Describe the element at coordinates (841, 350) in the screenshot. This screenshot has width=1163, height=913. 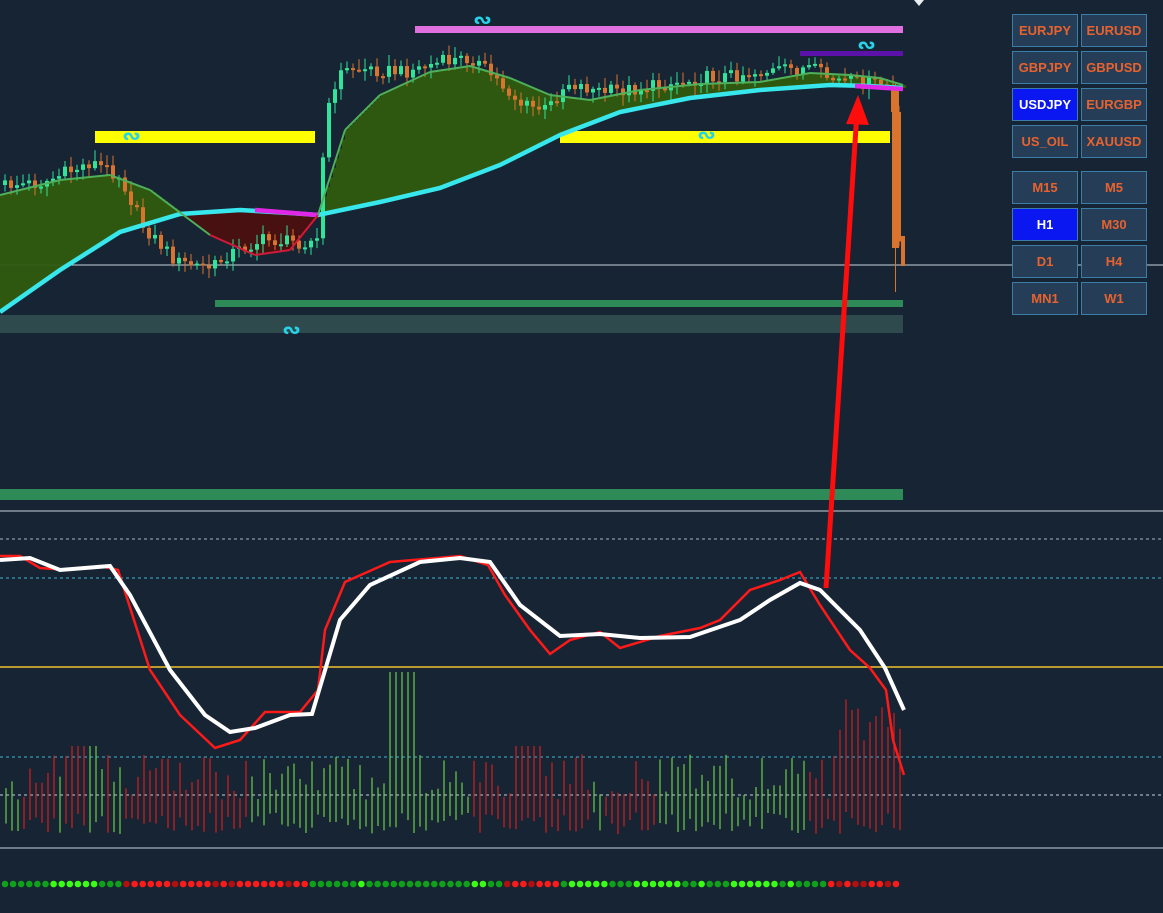
I see `signal-arrow-shaft` at that location.